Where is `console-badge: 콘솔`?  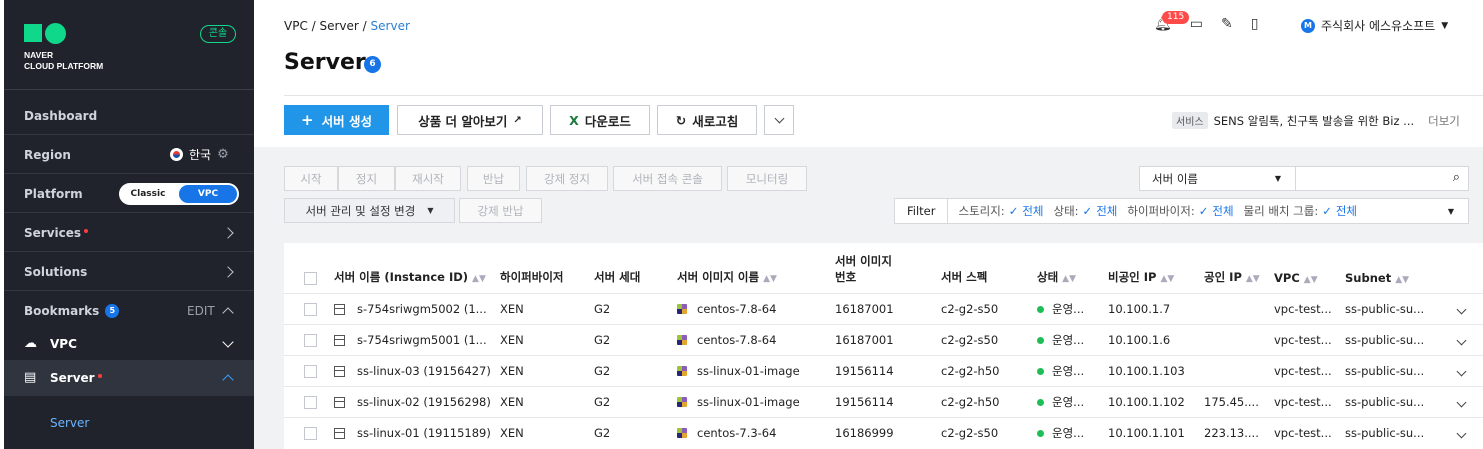 console-badge: 콘솔 is located at coordinates (218, 34).